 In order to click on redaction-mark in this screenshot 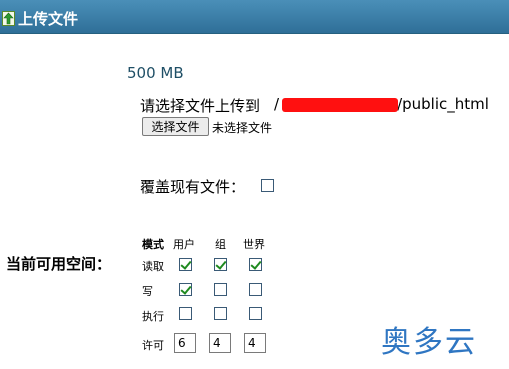, I will do `click(340, 105)`.